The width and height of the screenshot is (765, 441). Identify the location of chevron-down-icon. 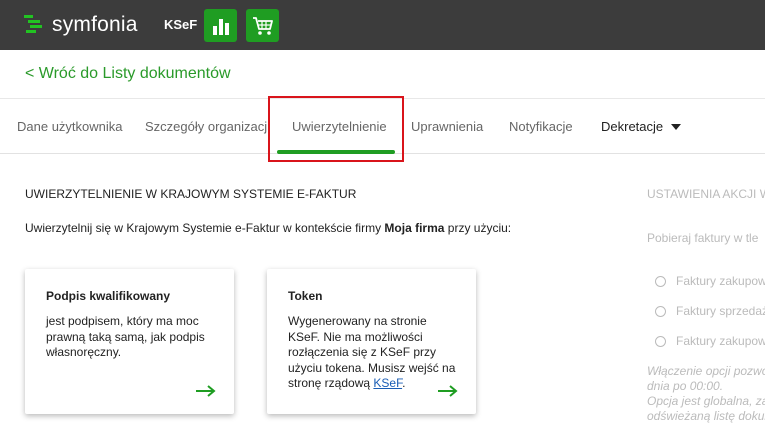
(676, 127).